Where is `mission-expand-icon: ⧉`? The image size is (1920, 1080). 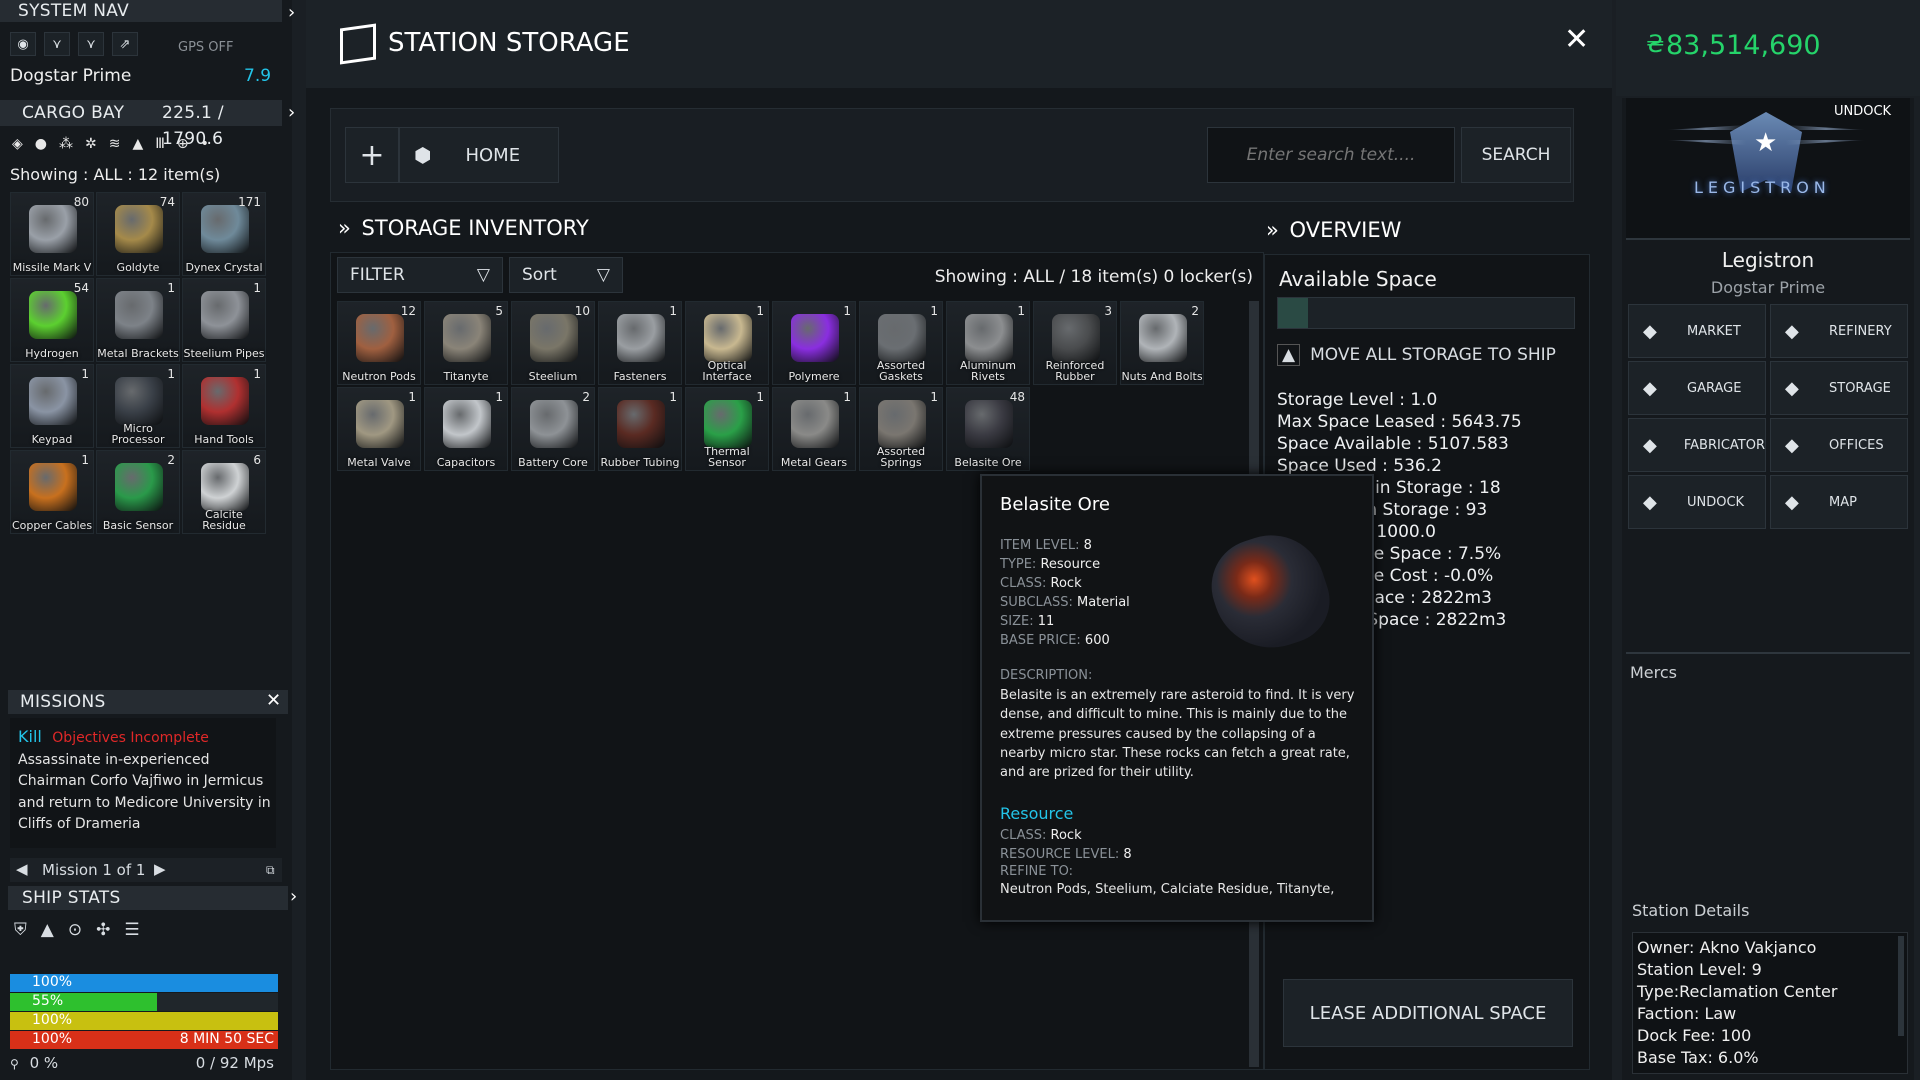
mission-expand-icon: ⧉ is located at coordinates (270, 870).